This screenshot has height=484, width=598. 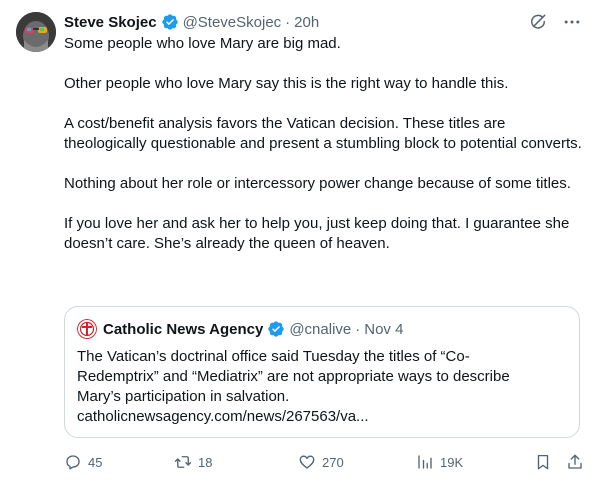 What do you see at coordinates (95, 462) in the screenshot?
I see `reply-count: 45` at bounding box center [95, 462].